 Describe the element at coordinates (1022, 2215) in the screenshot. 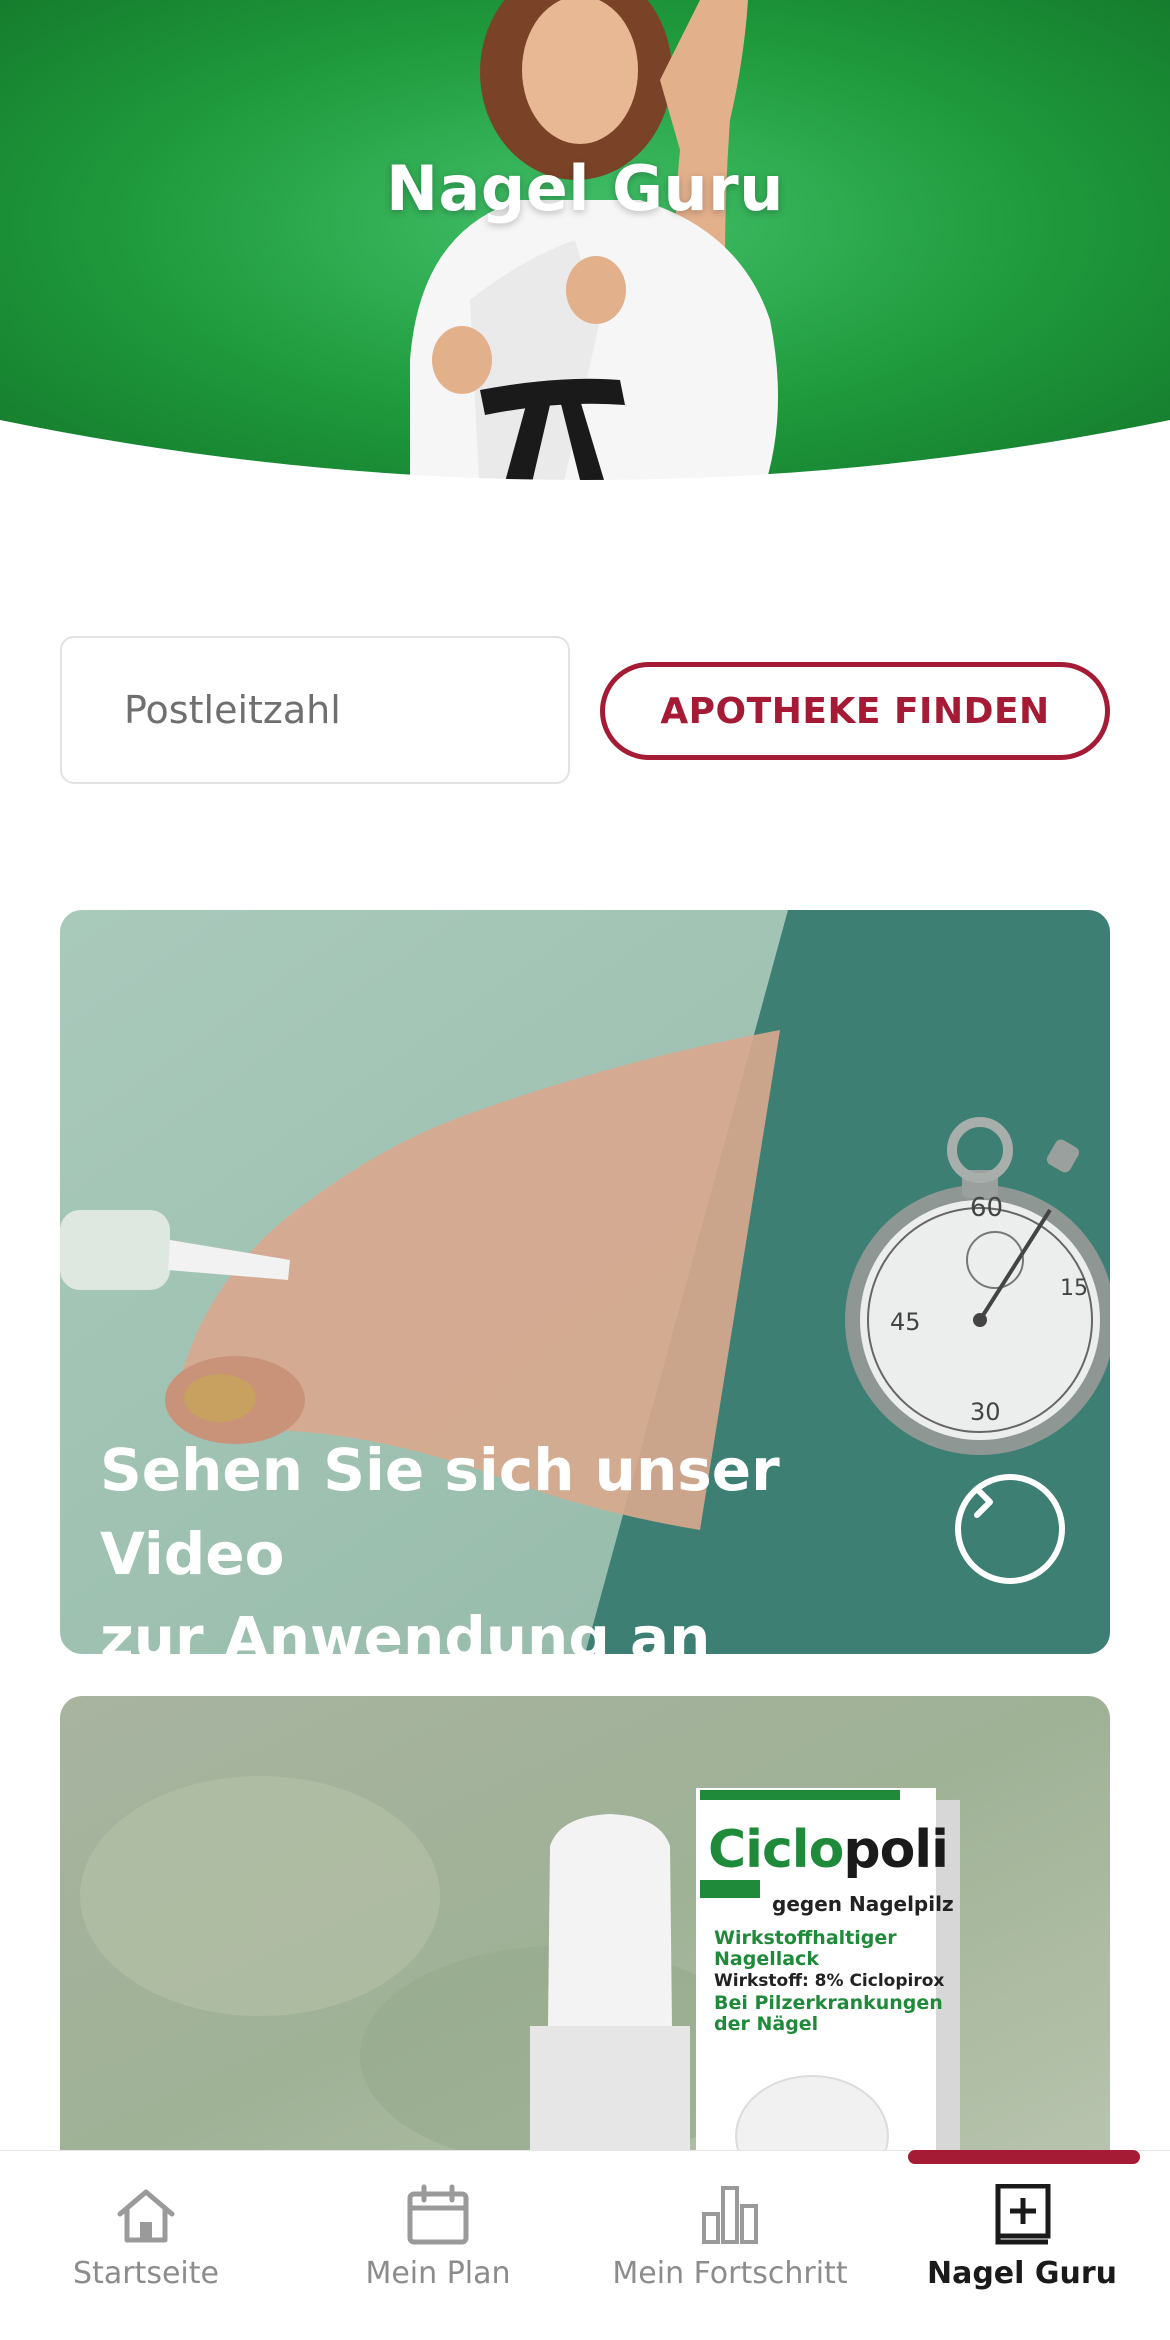

I see `book-plus-icon` at that location.